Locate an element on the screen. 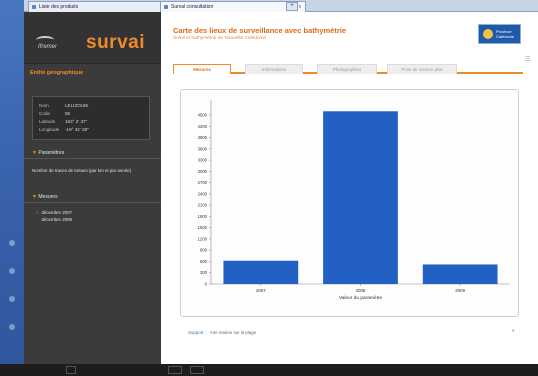  y-tick-label: 600 is located at coordinates (204, 261).